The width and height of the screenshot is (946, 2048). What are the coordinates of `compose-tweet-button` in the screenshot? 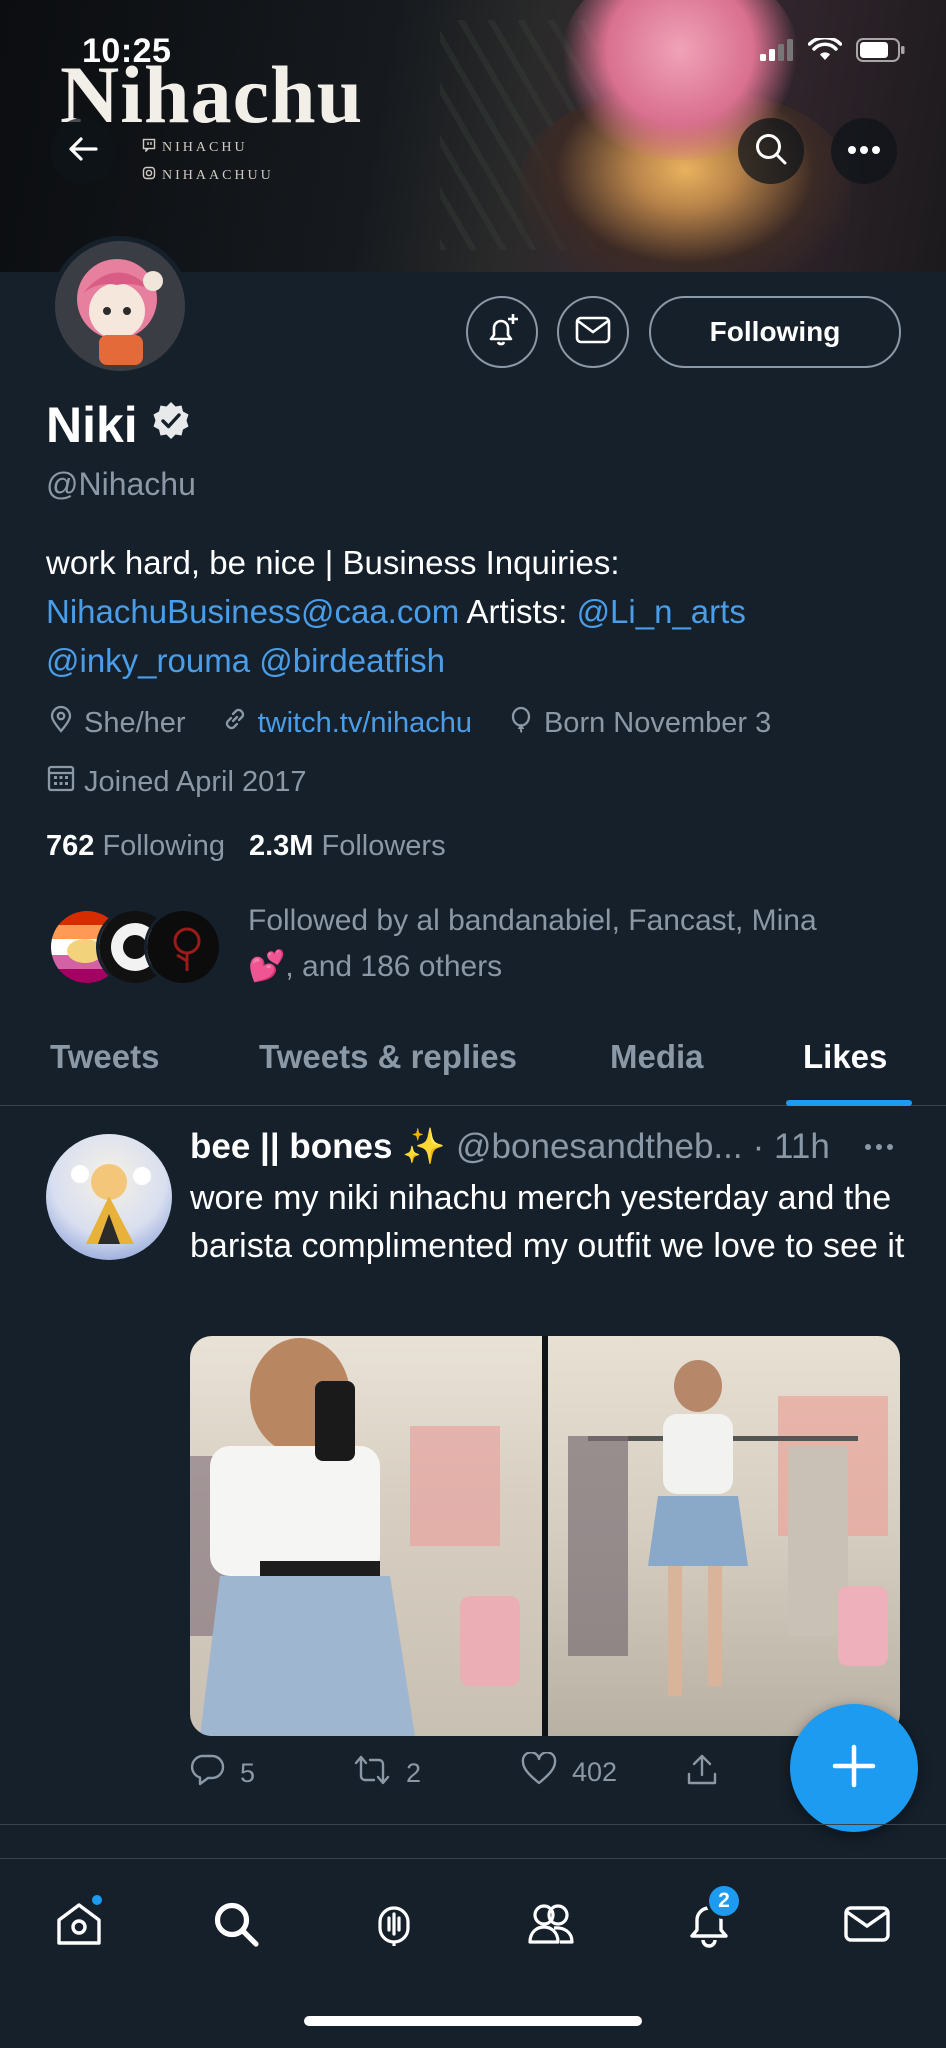 It's located at (854, 1768).